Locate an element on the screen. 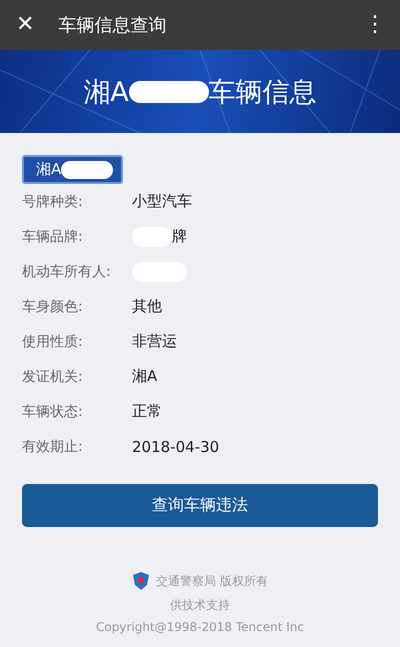 This screenshot has width=400, height=647. banner-title: 湘A is located at coordinates (106, 93).